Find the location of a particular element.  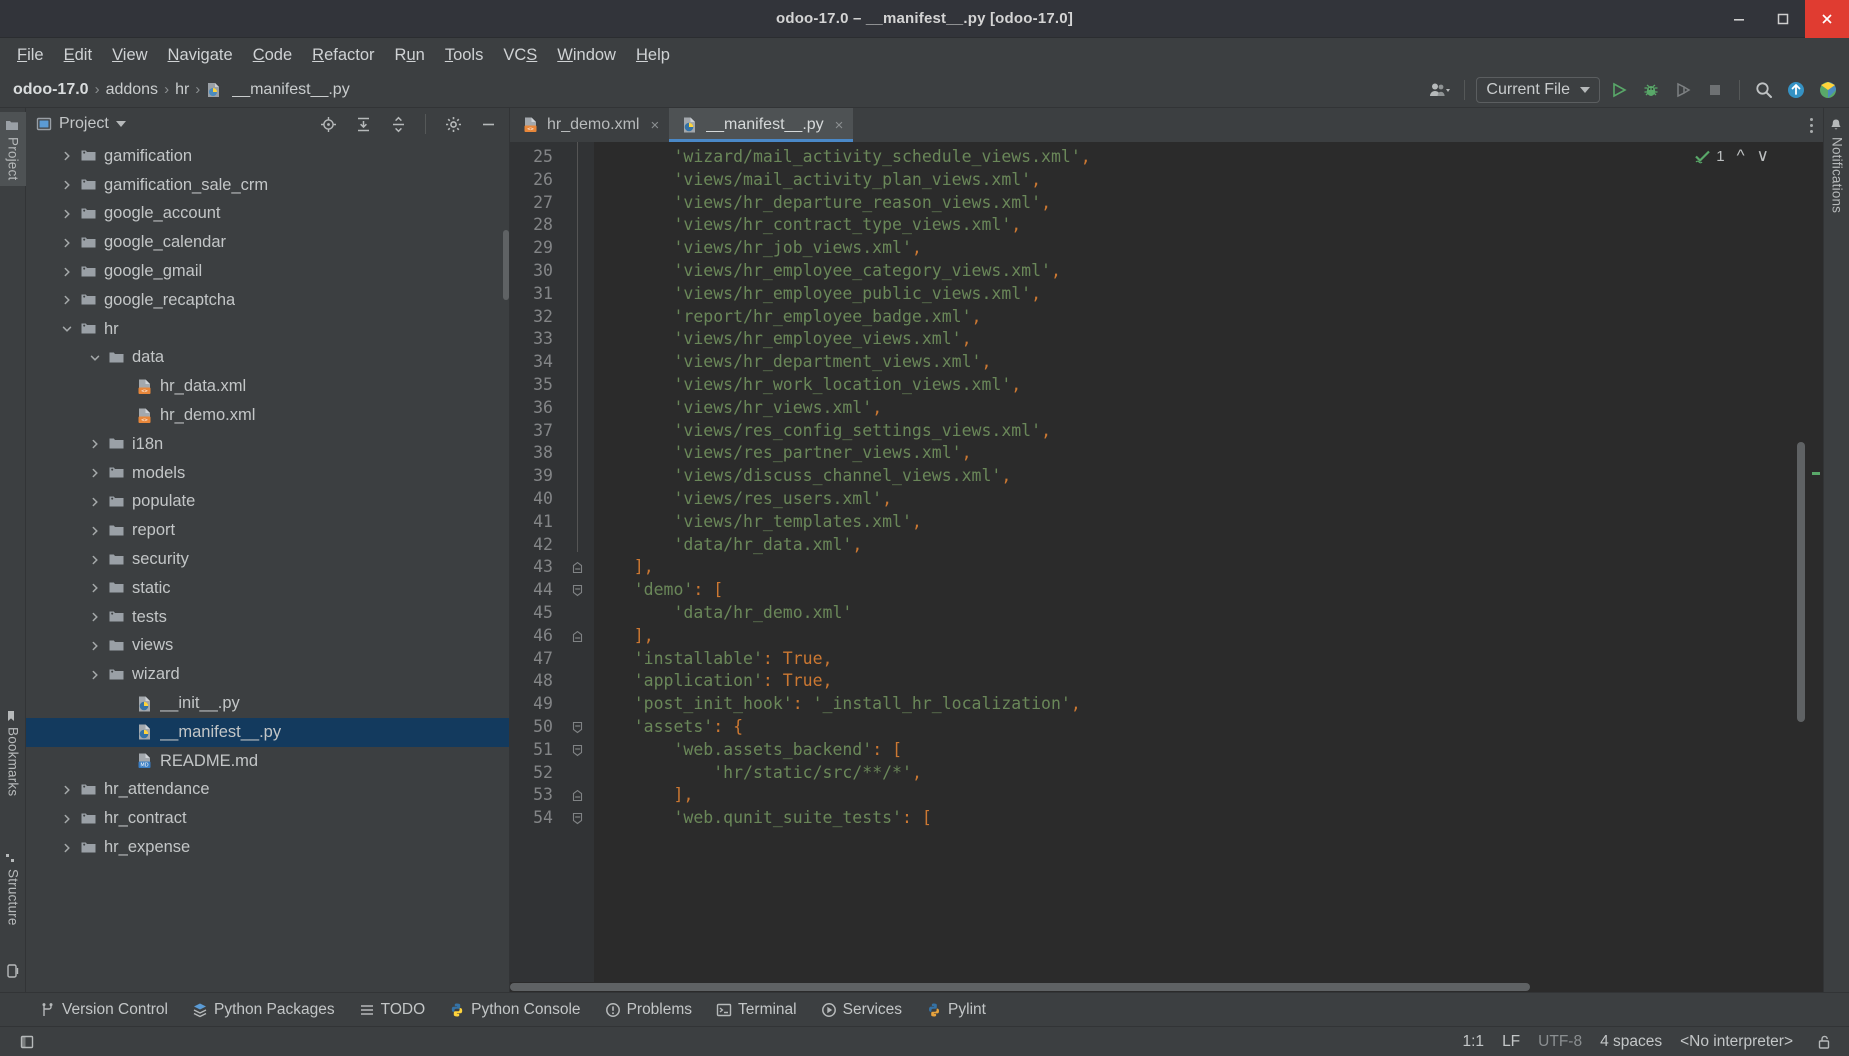

menu-window: Window is located at coordinates (586, 55).